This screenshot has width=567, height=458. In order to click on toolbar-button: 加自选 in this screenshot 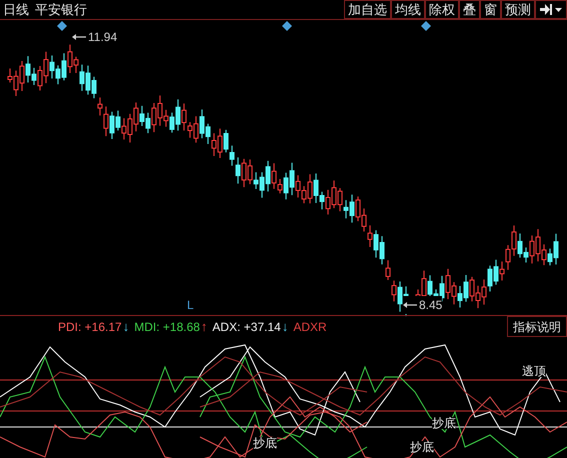, I will do `click(367, 9)`.